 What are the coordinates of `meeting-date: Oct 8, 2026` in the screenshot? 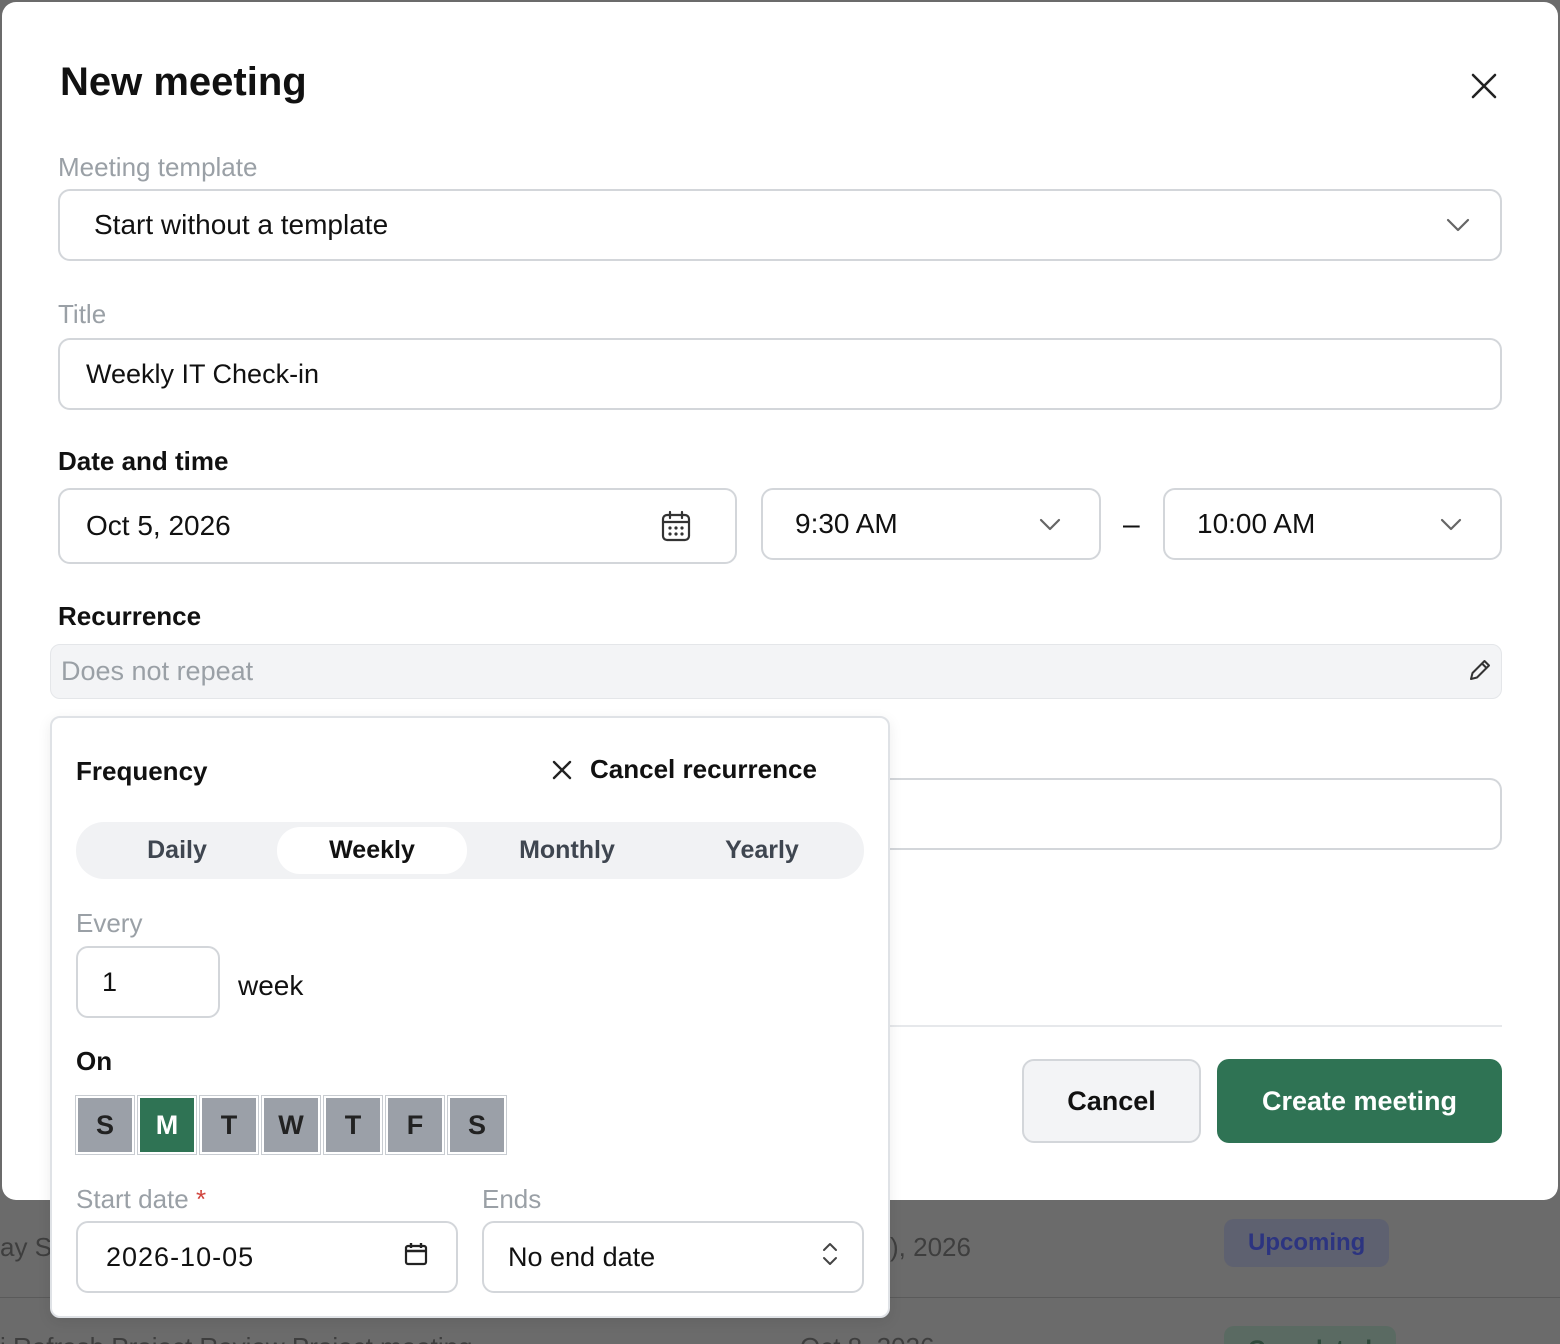 It's located at (867, 1338).